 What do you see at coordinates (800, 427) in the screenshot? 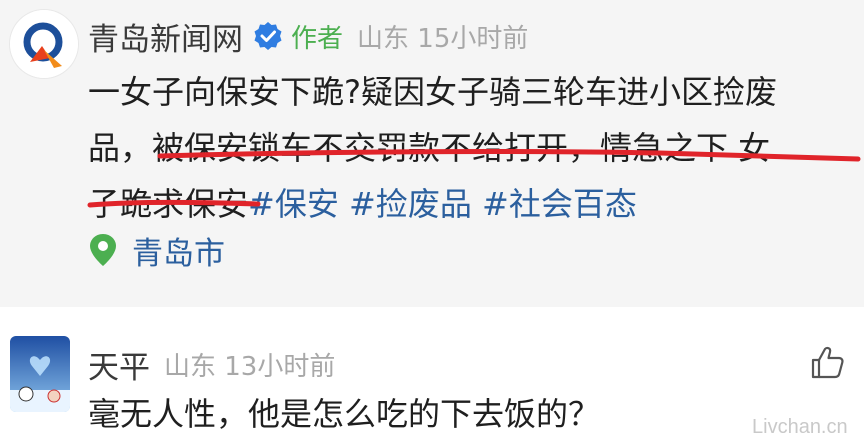
I see `watermark: Livchan.cn` at bounding box center [800, 427].